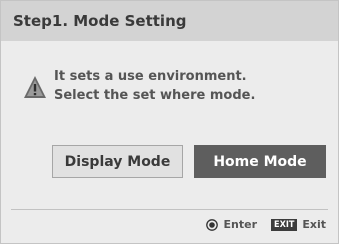 This screenshot has height=244, width=339. What do you see at coordinates (314, 224) in the screenshot?
I see `exit-label: Exit` at bounding box center [314, 224].